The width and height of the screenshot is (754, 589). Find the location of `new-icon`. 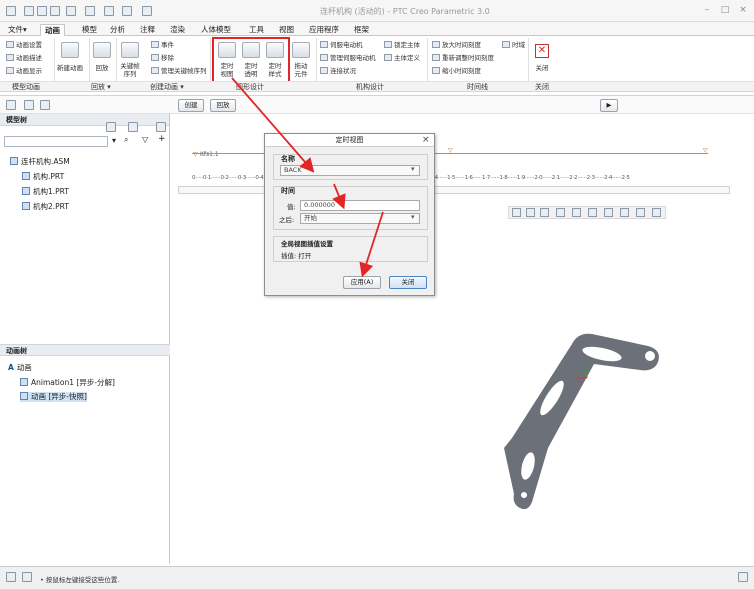

new-icon is located at coordinates (29, 11).